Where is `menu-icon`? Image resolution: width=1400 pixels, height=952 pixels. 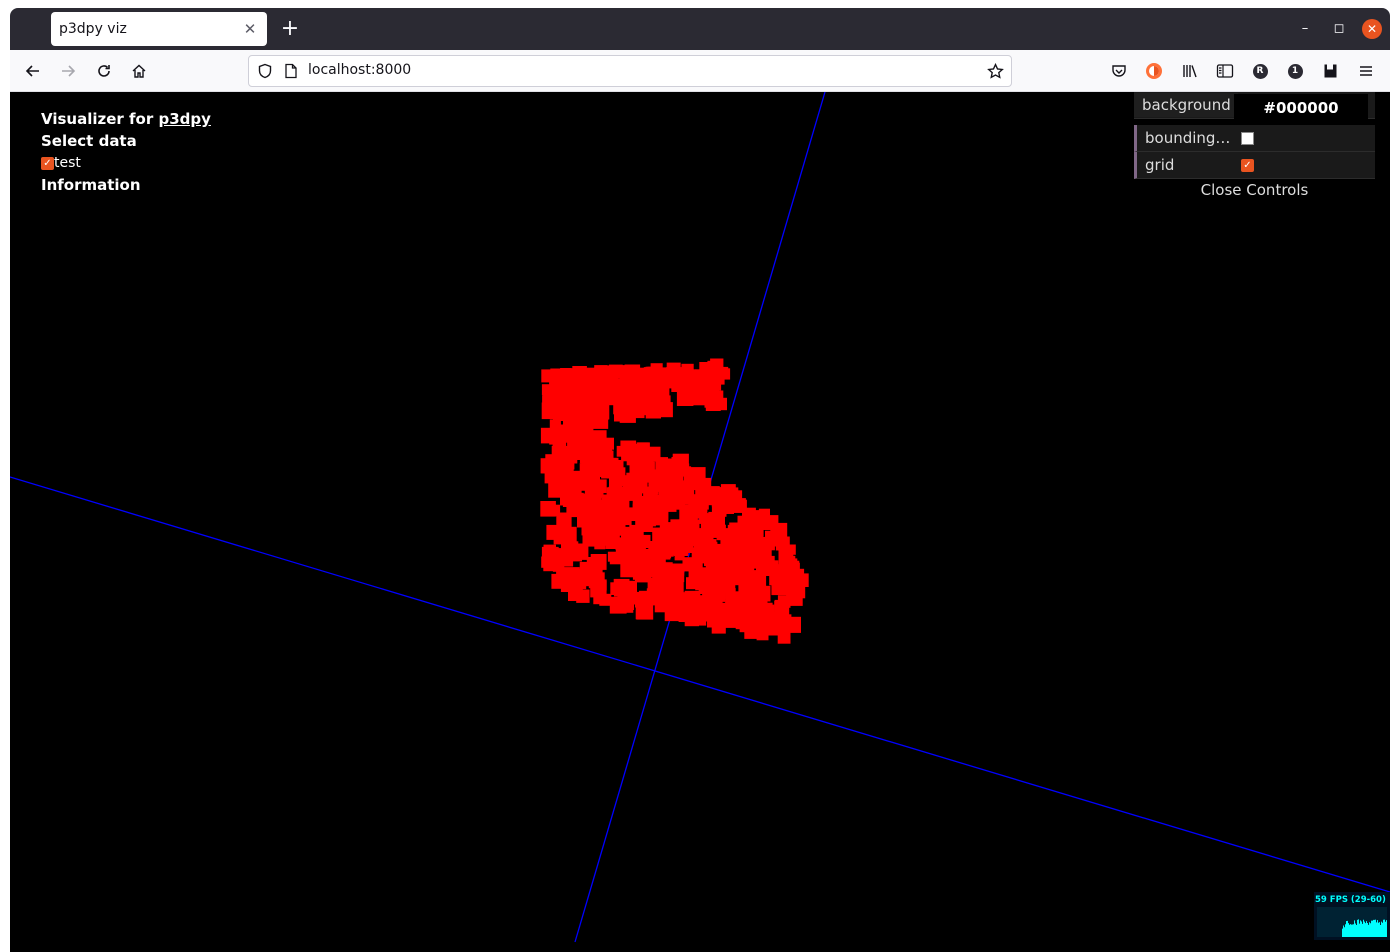 menu-icon is located at coordinates (1366, 71).